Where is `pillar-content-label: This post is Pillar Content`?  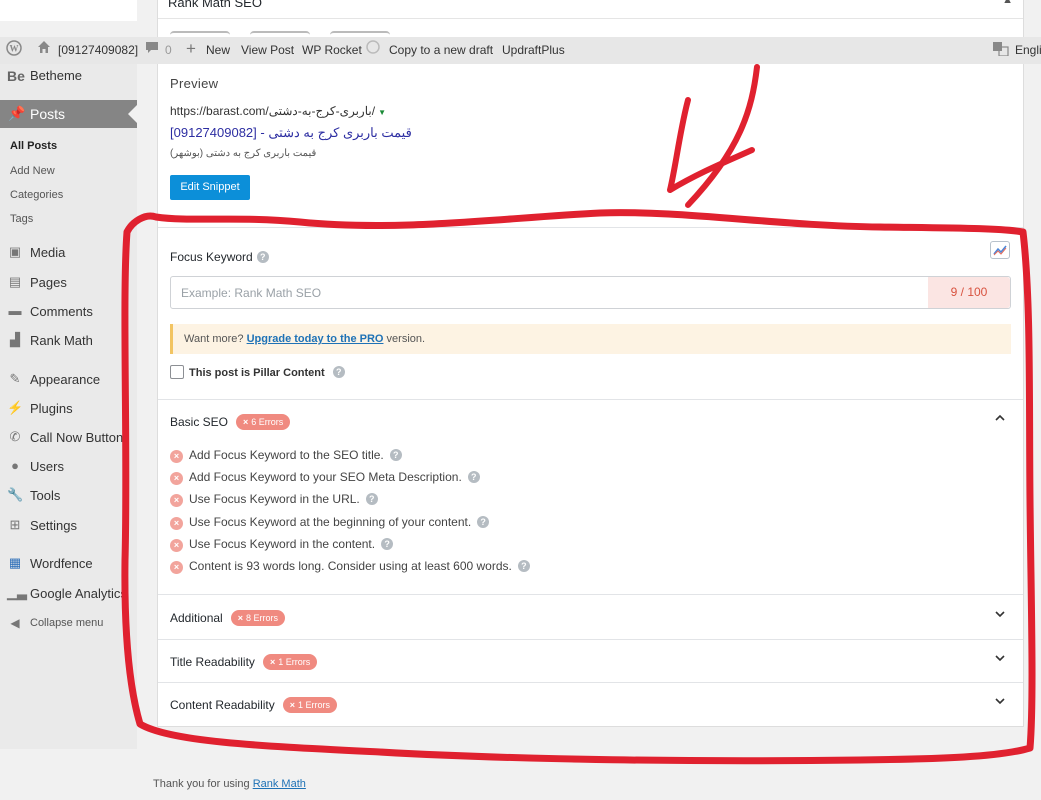 pillar-content-label: This post is Pillar Content is located at coordinates (257, 373).